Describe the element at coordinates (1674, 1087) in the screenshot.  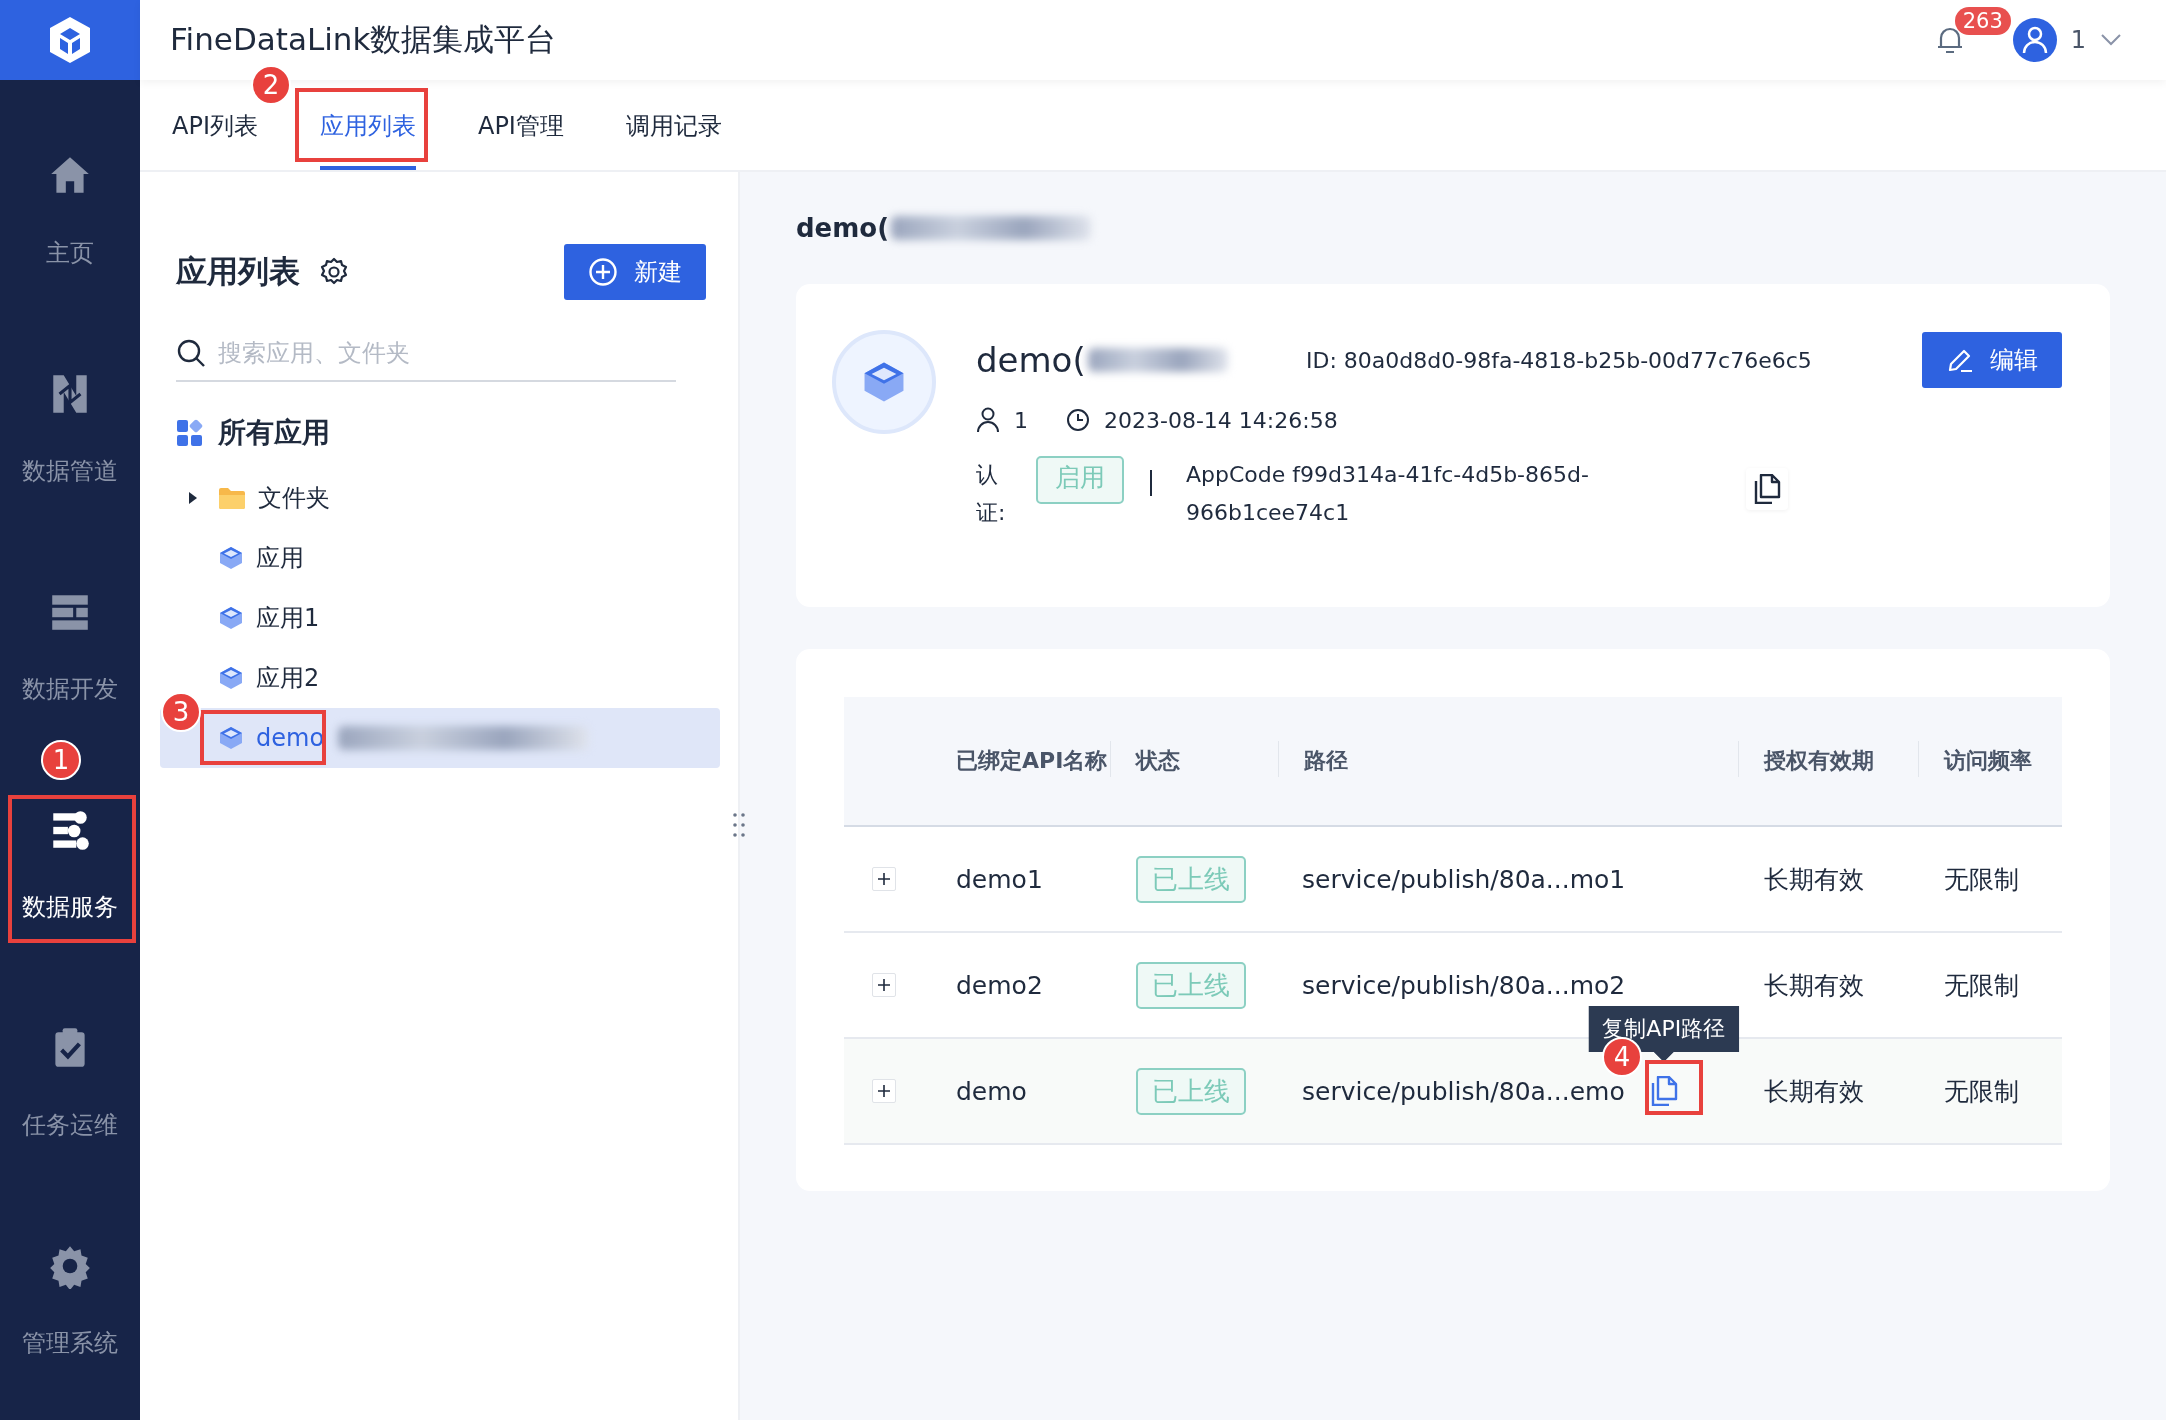
I see `highlight-frame` at that location.